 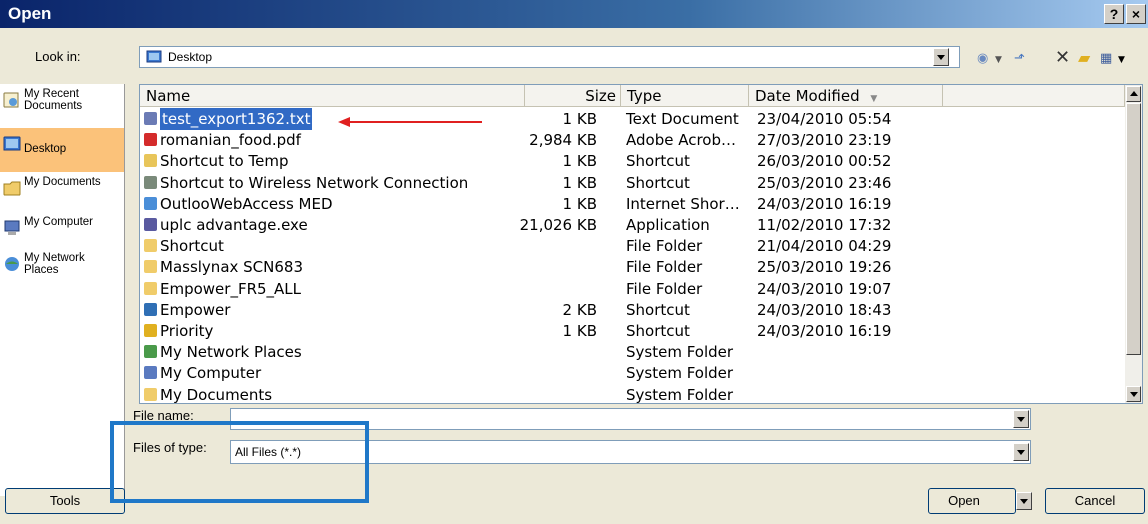 What do you see at coordinates (239, 462) in the screenshot?
I see `annotation-box` at bounding box center [239, 462].